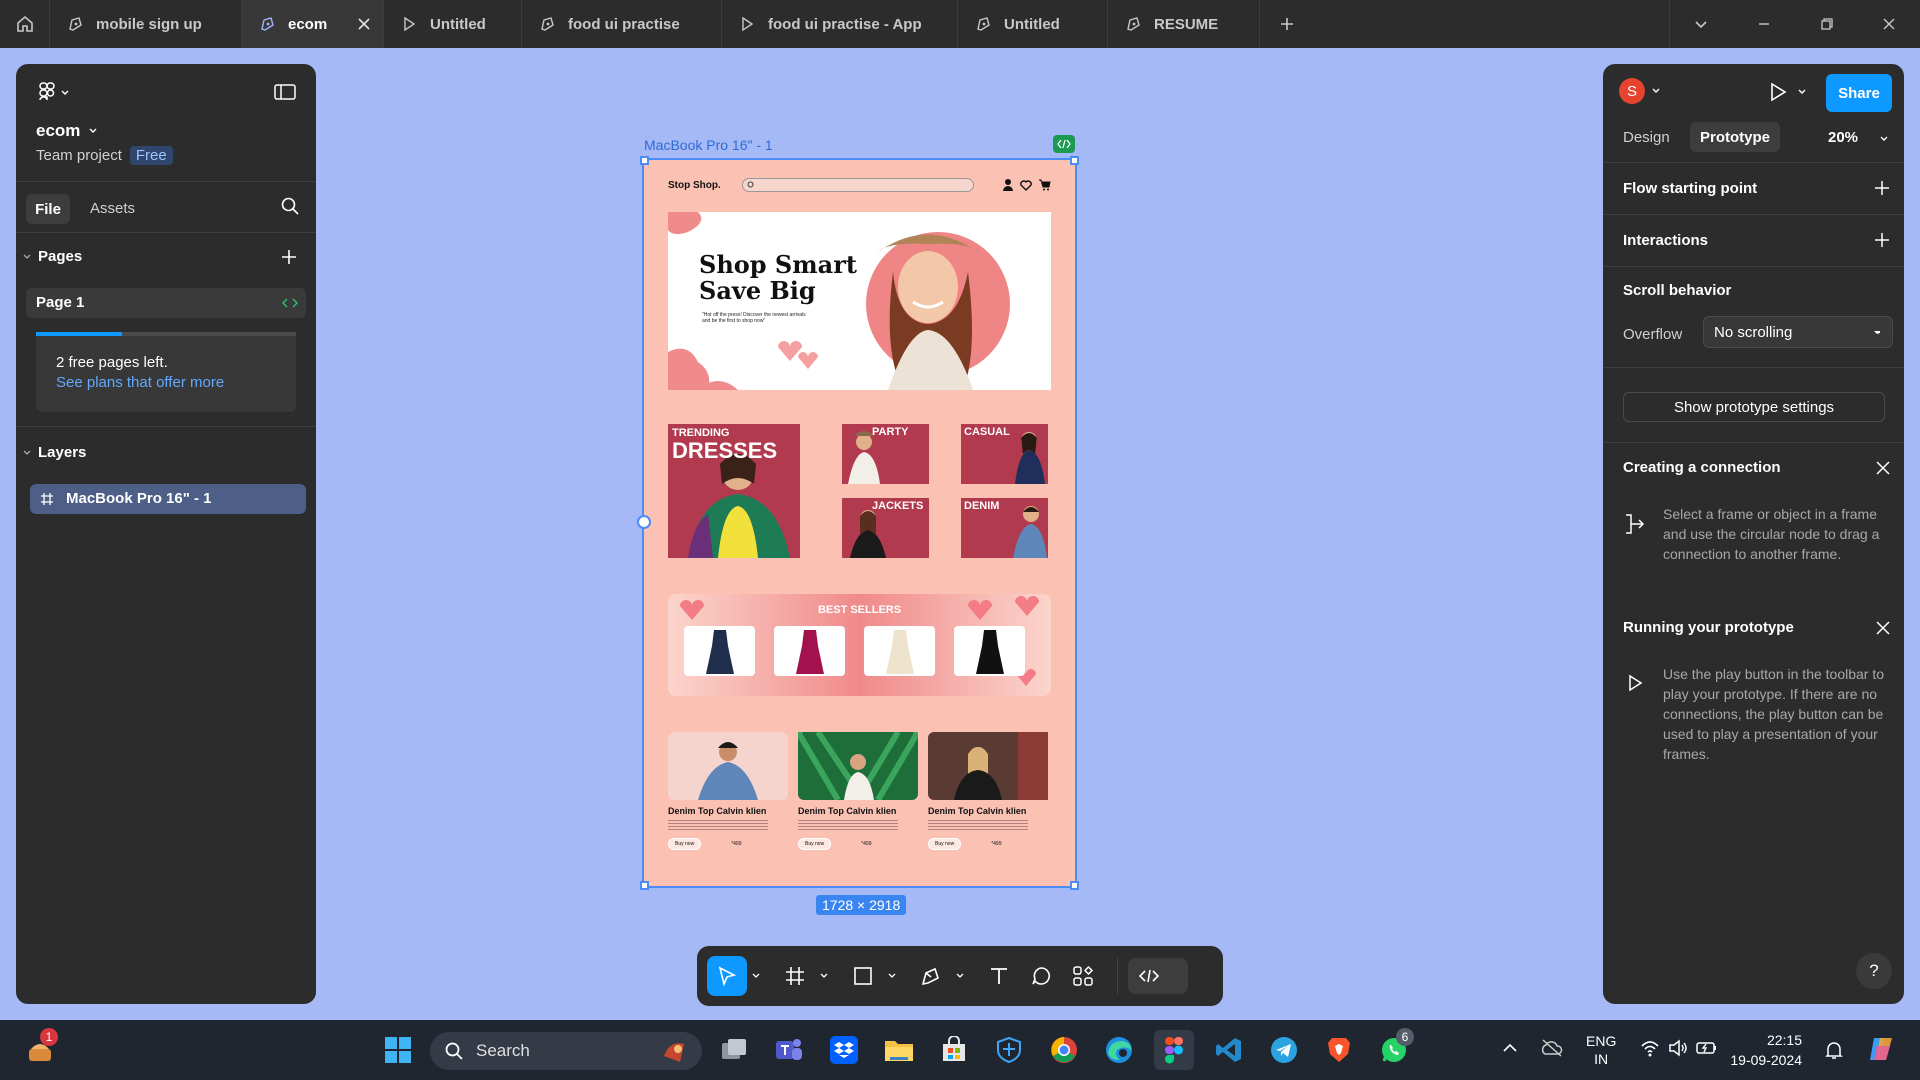 This screenshot has height=1080, width=1920. I want to click on page-item-1: Page 1, so click(166, 303).